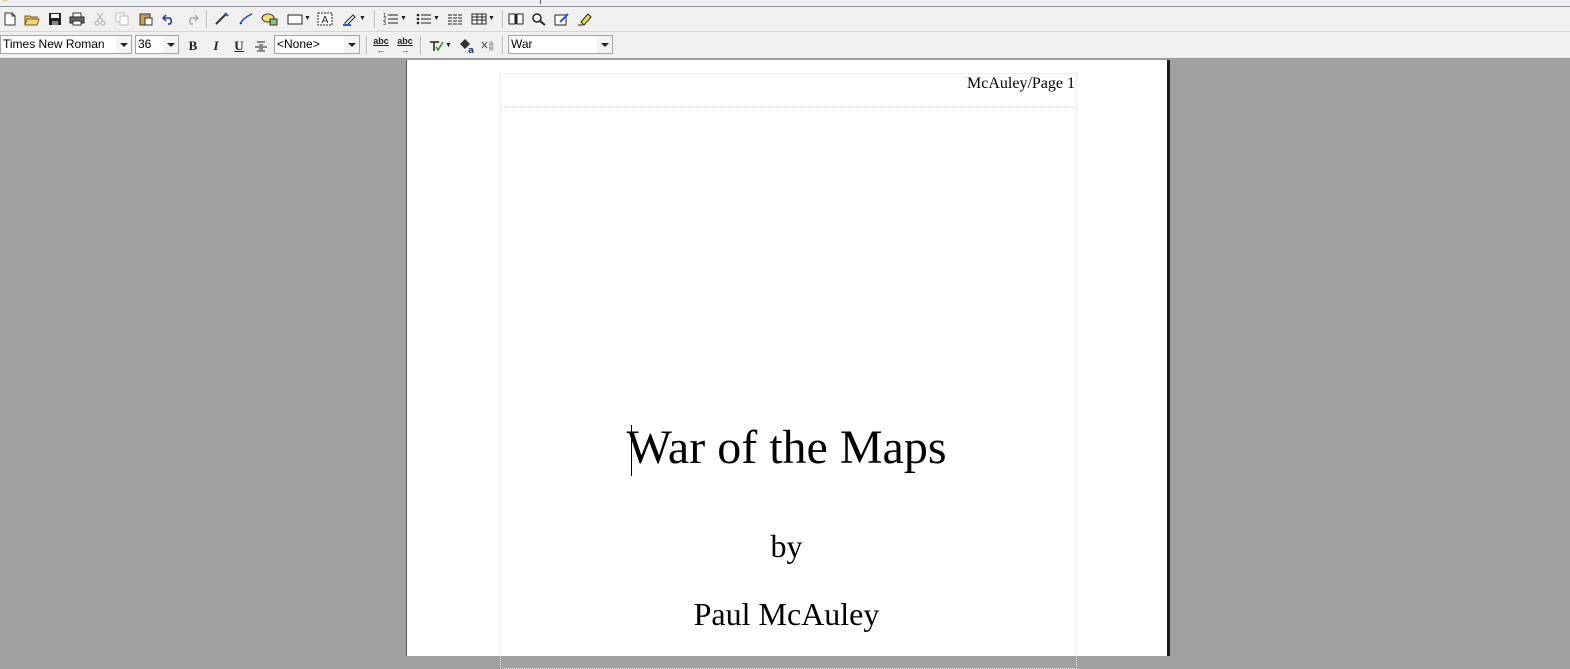 Image resolution: width=1570 pixels, height=669 pixels. I want to click on highlighter-icon, so click(585, 19).